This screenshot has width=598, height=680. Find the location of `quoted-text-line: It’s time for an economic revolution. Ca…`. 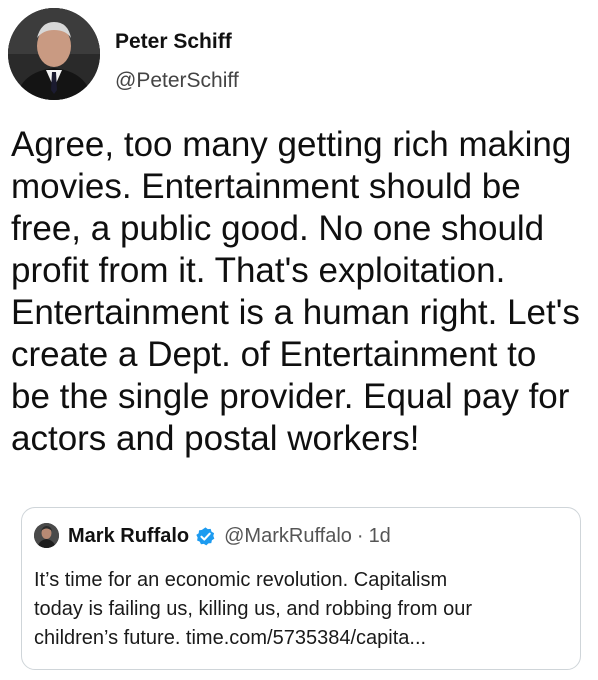

quoted-text-line: It’s time for an economic revolution. Ca… is located at coordinates (241, 580).